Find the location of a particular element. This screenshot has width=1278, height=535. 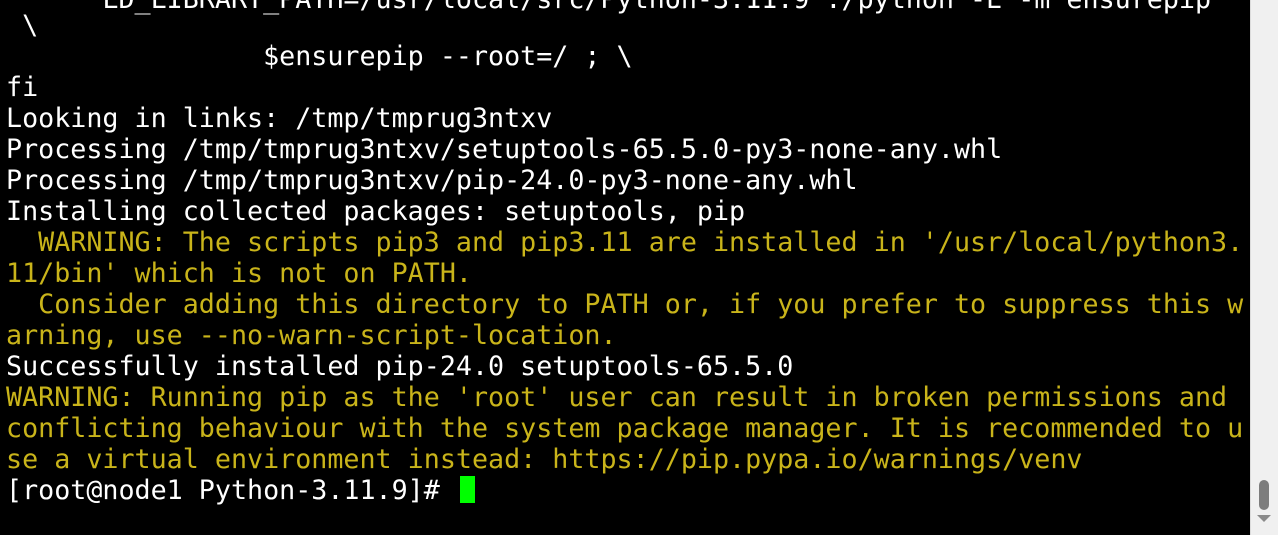

terminal-prompt-line: [root@node1 Python-3.11.9]# is located at coordinates (240, 490).